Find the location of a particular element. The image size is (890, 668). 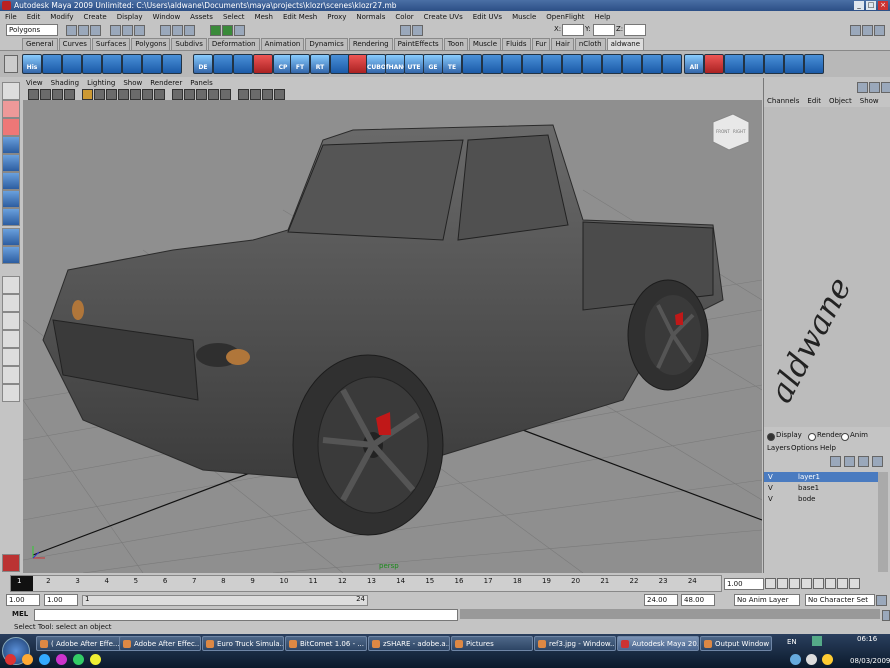

gate-mask-icon is located at coordinates (123, 94).